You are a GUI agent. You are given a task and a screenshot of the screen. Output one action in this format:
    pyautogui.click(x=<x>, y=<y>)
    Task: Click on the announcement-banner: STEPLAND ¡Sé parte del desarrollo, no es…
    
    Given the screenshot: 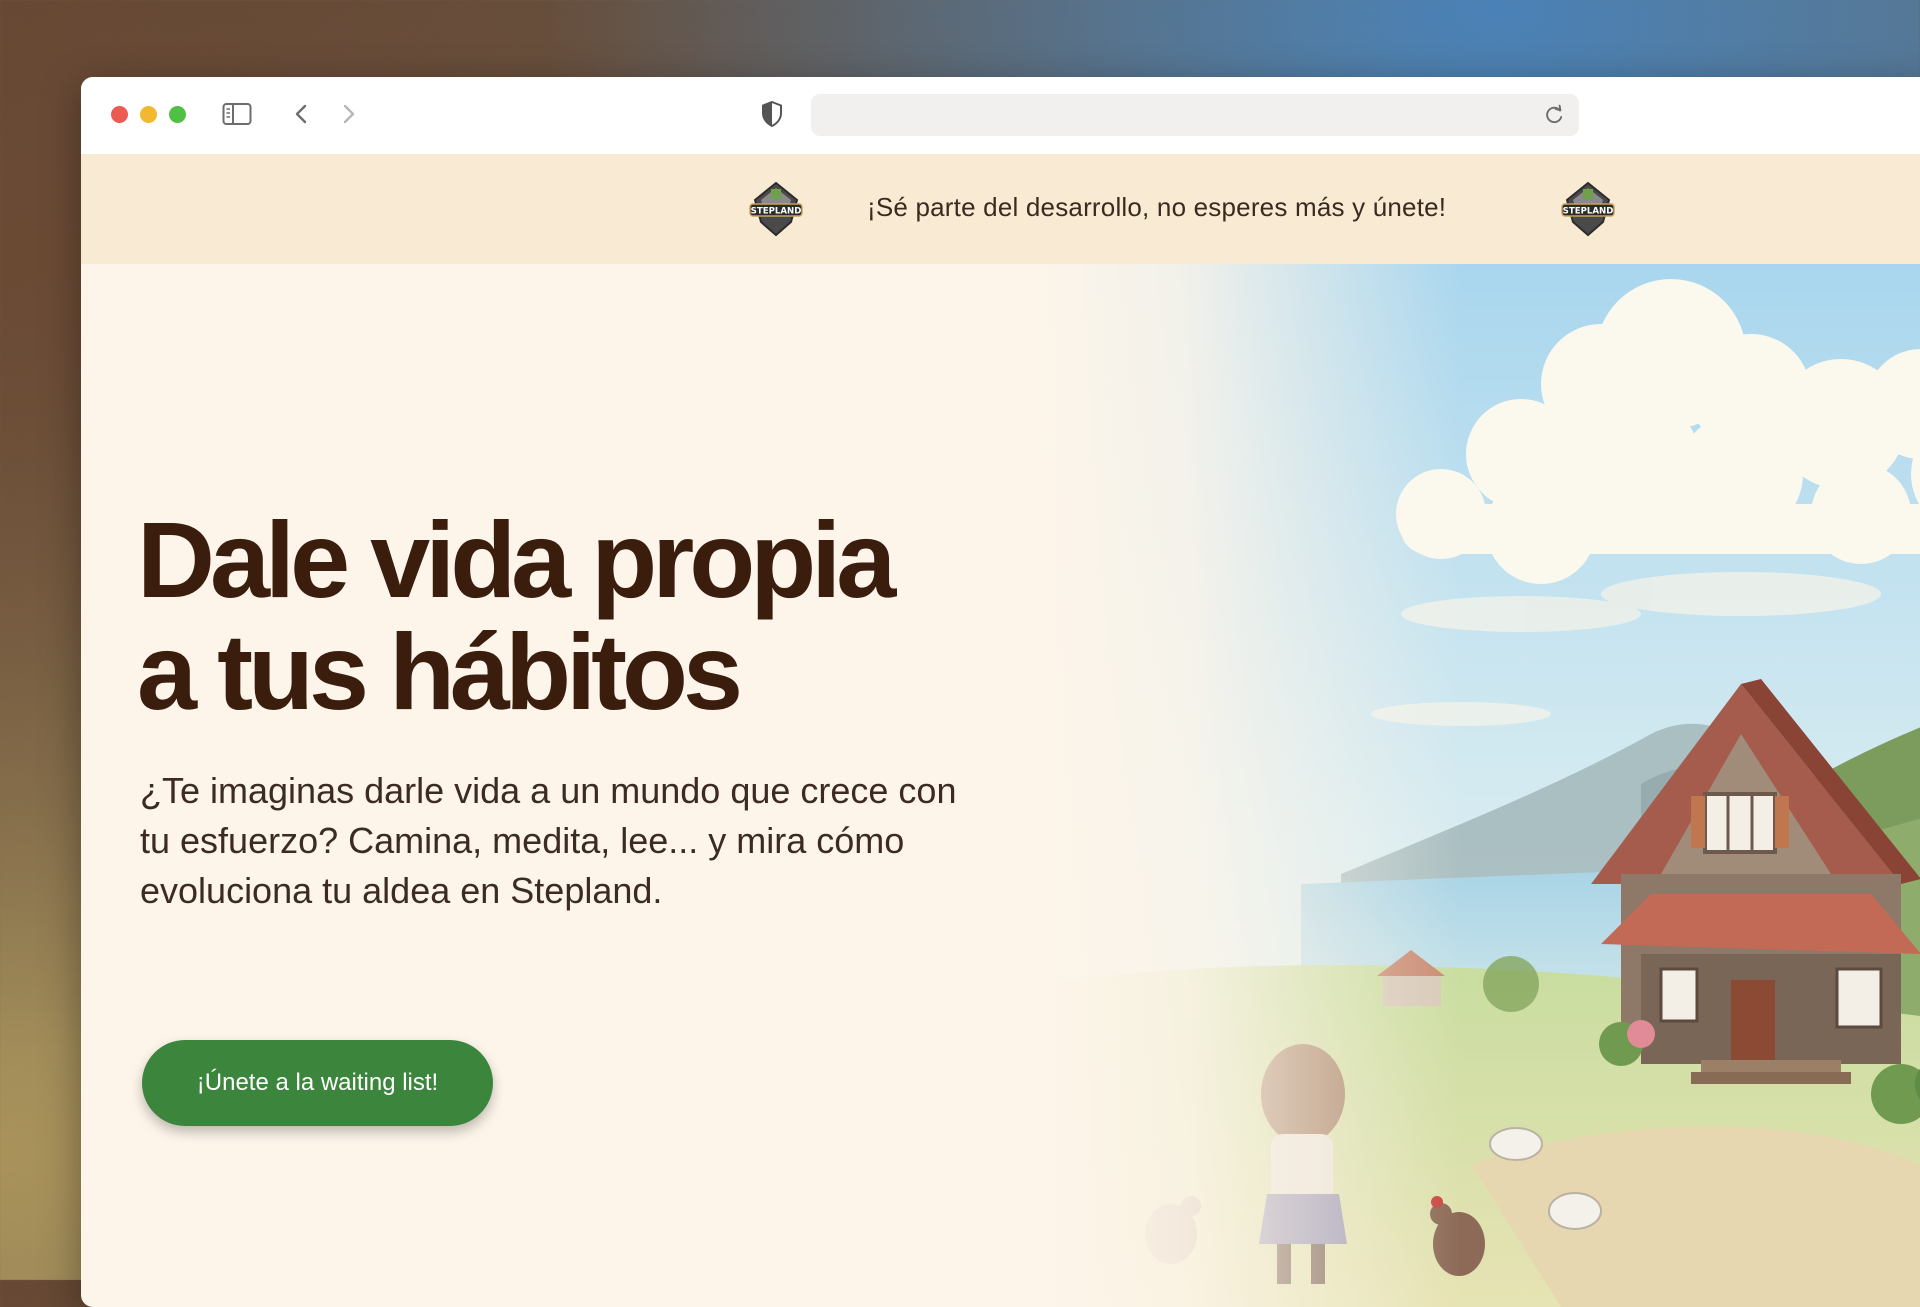 What is the action you would take?
    pyautogui.click(x=1000, y=209)
    